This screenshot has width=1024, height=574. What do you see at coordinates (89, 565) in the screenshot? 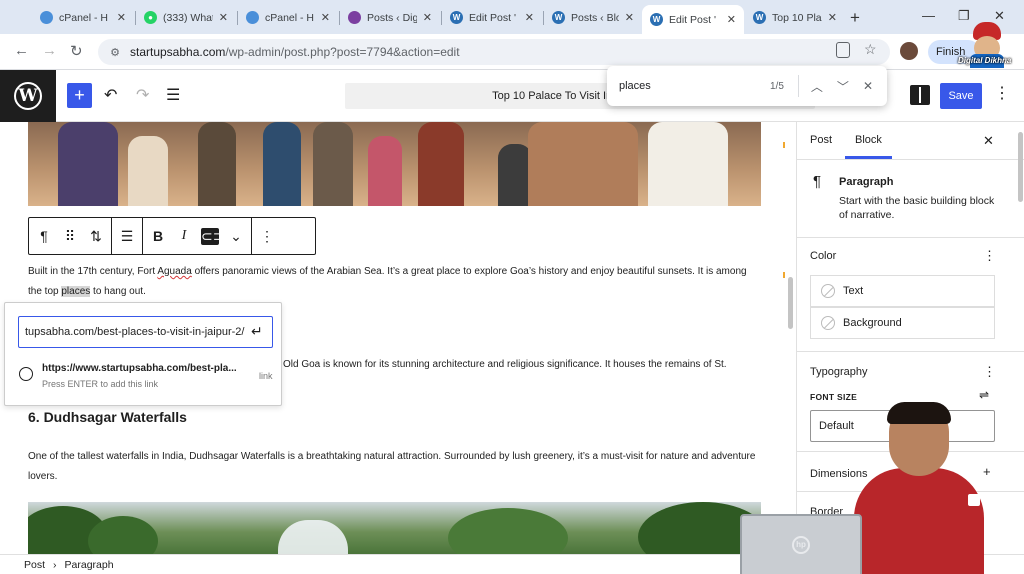
I see `breadcrumb-current: Paragraph` at bounding box center [89, 565].